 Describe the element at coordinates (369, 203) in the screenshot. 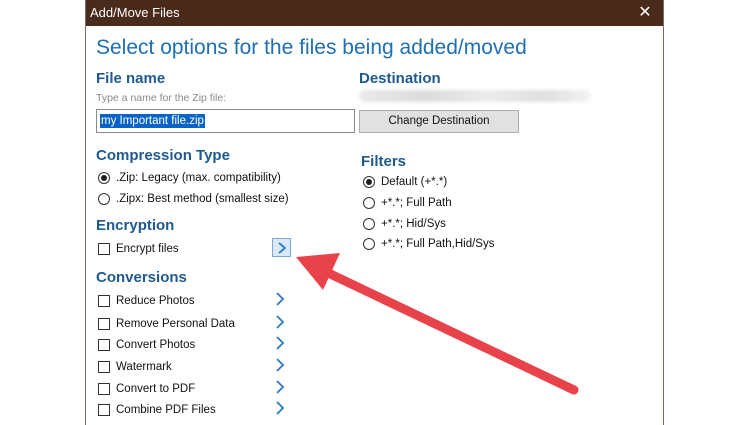

I see `filter-full-path-radio` at that location.